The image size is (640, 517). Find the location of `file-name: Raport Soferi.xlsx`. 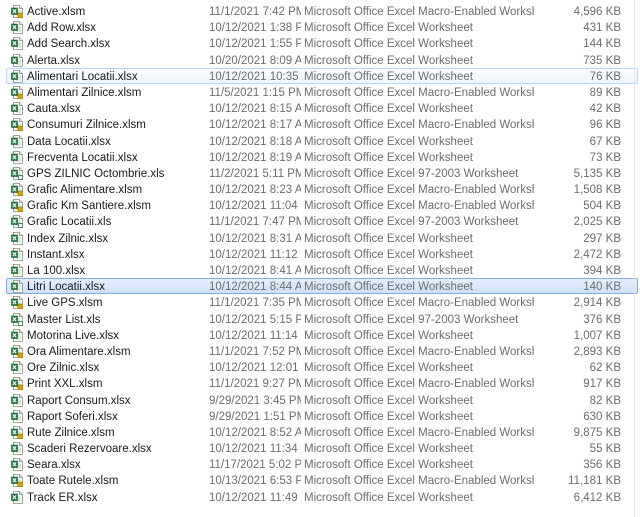

file-name: Raport Soferi.xlsx is located at coordinates (72, 416).